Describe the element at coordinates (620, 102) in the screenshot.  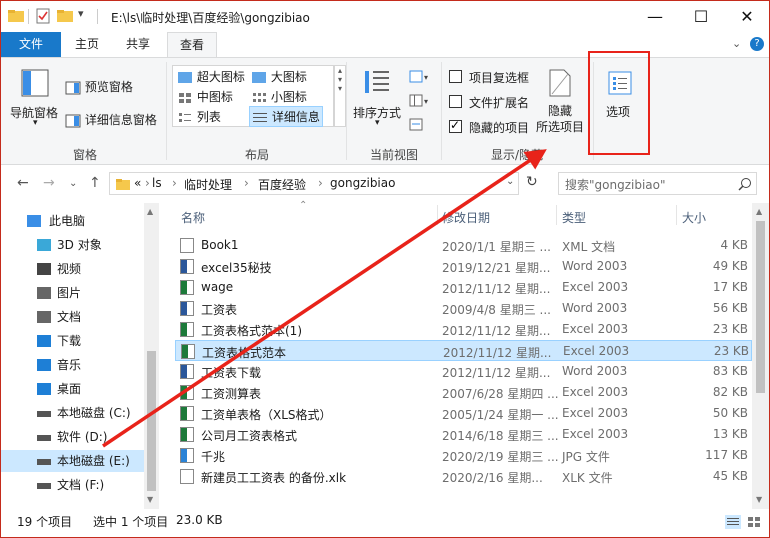
I see `options-button: 选项` at that location.